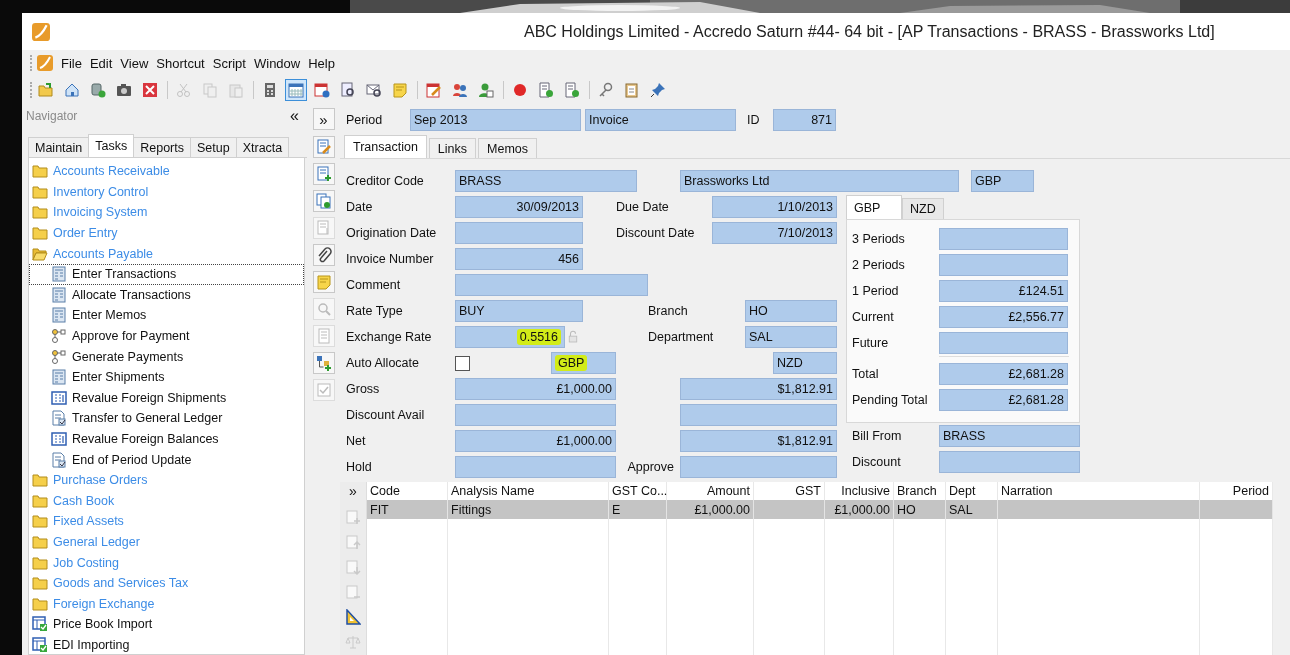  Describe the element at coordinates (166, 418) in the screenshot. I see `tree-item: Transfer to General Ledger` at that location.